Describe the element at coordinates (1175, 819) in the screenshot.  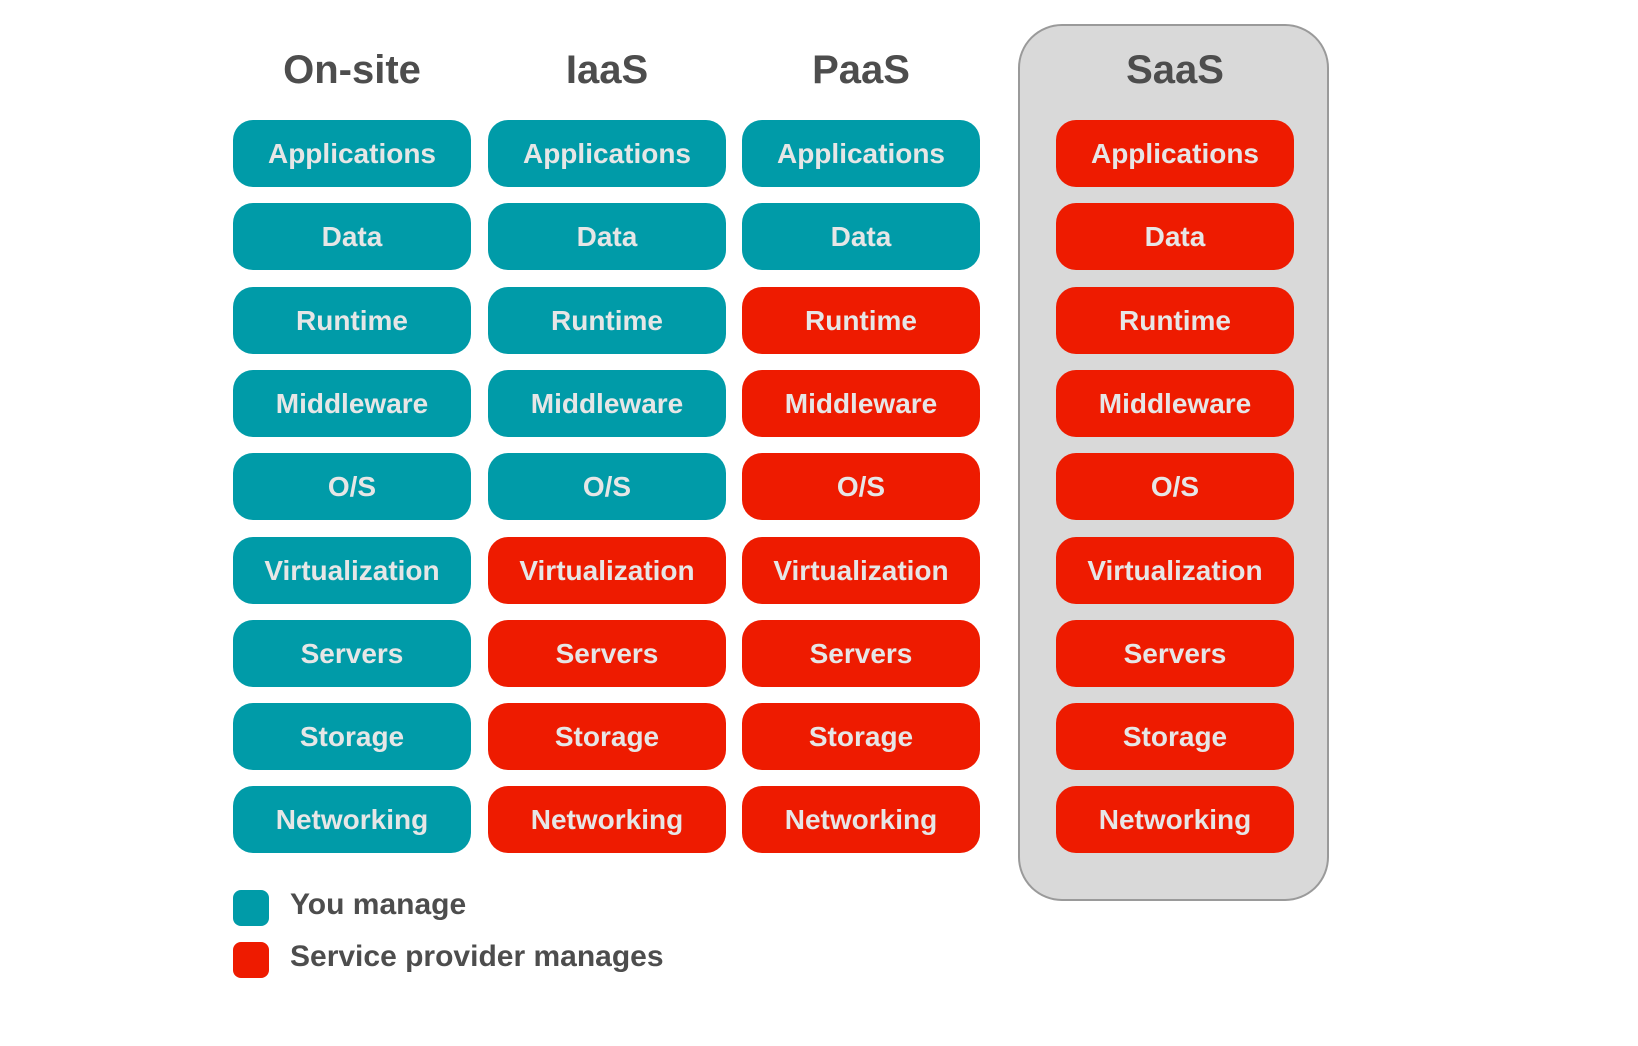
I see `layer-cell-saas-networking: Networking` at that location.